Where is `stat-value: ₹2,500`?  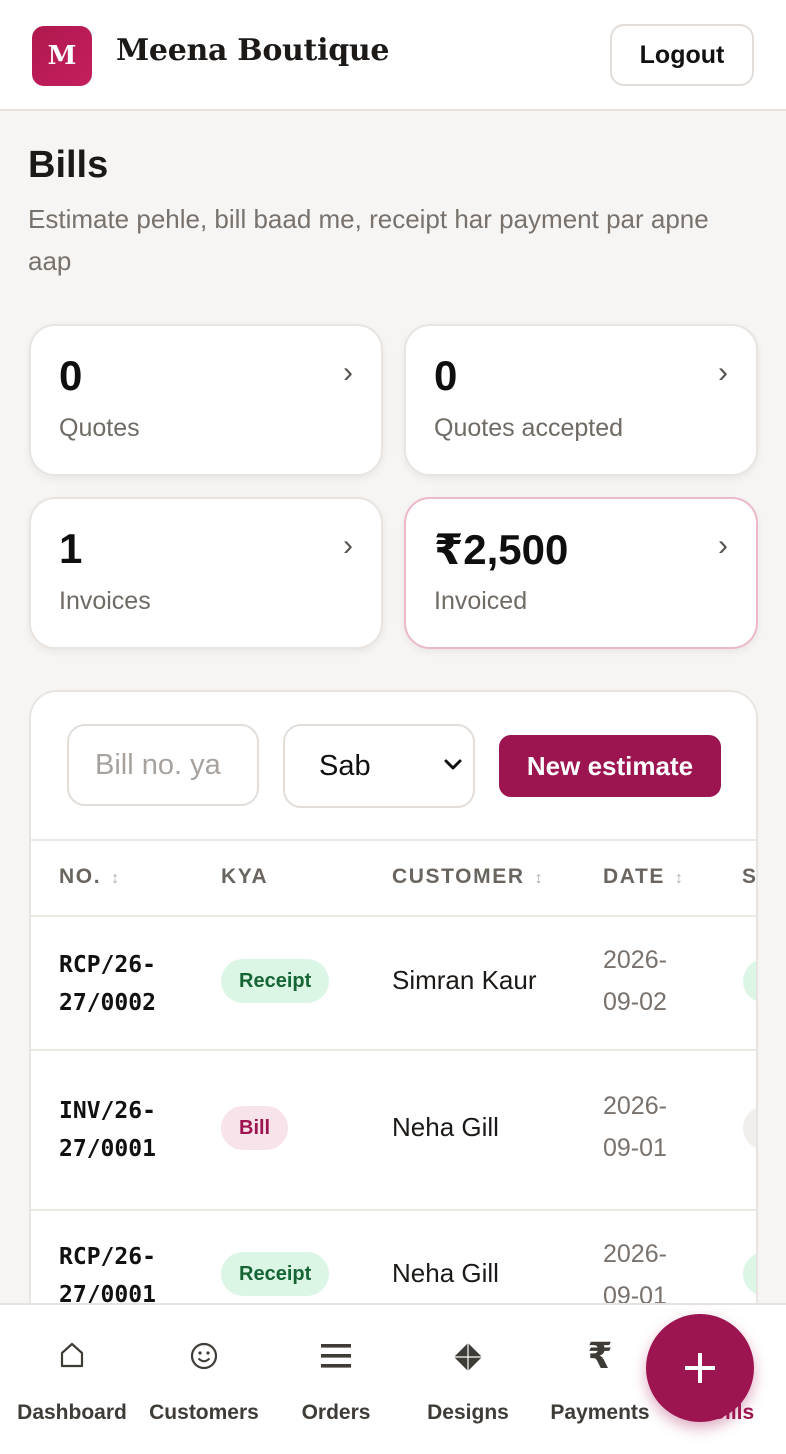
stat-value: ₹2,500 is located at coordinates (501, 549).